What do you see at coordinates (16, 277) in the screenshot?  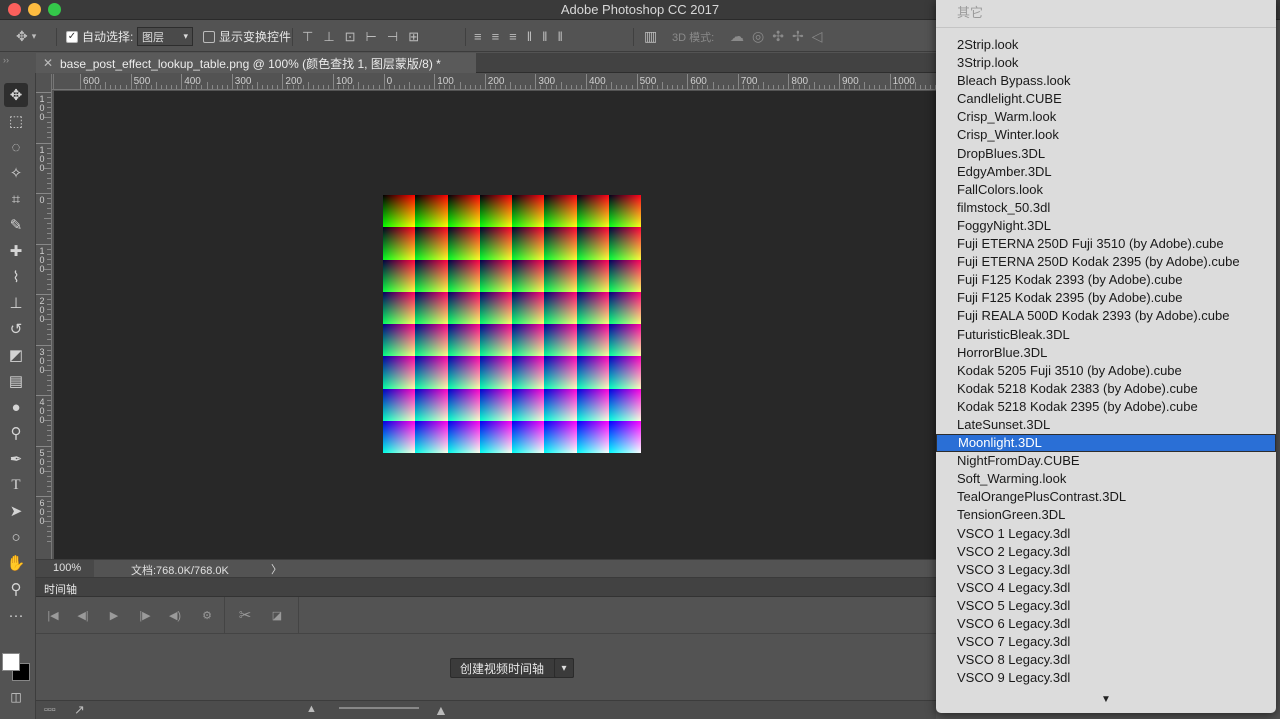 I see `brush-tool-icon: ⌇` at bounding box center [16, 277].